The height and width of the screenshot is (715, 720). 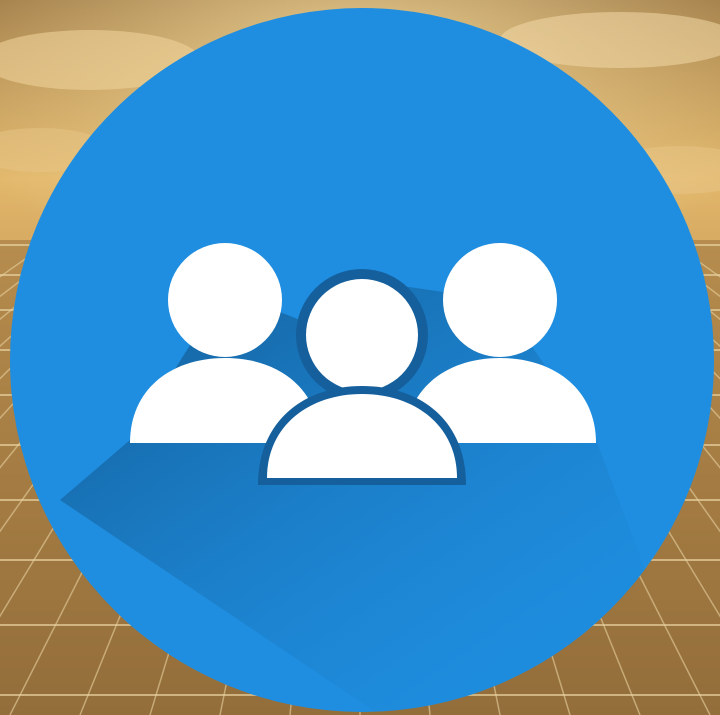 I want to click on center-person-head-icon, so click(x=362, y=335).